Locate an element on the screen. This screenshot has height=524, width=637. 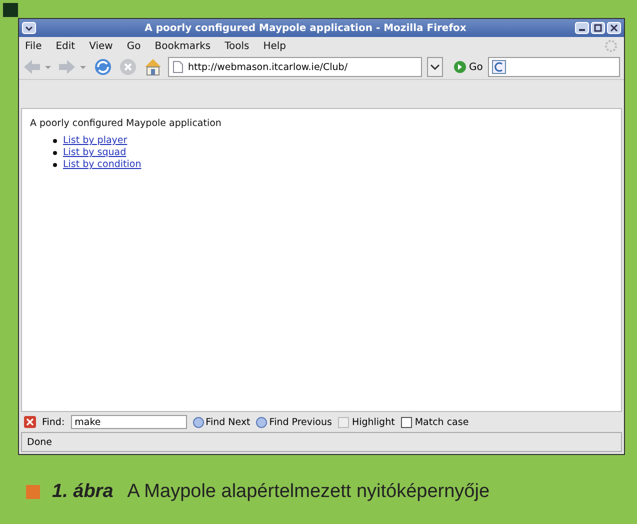
link: List by player is located at coordinates (95, 141).